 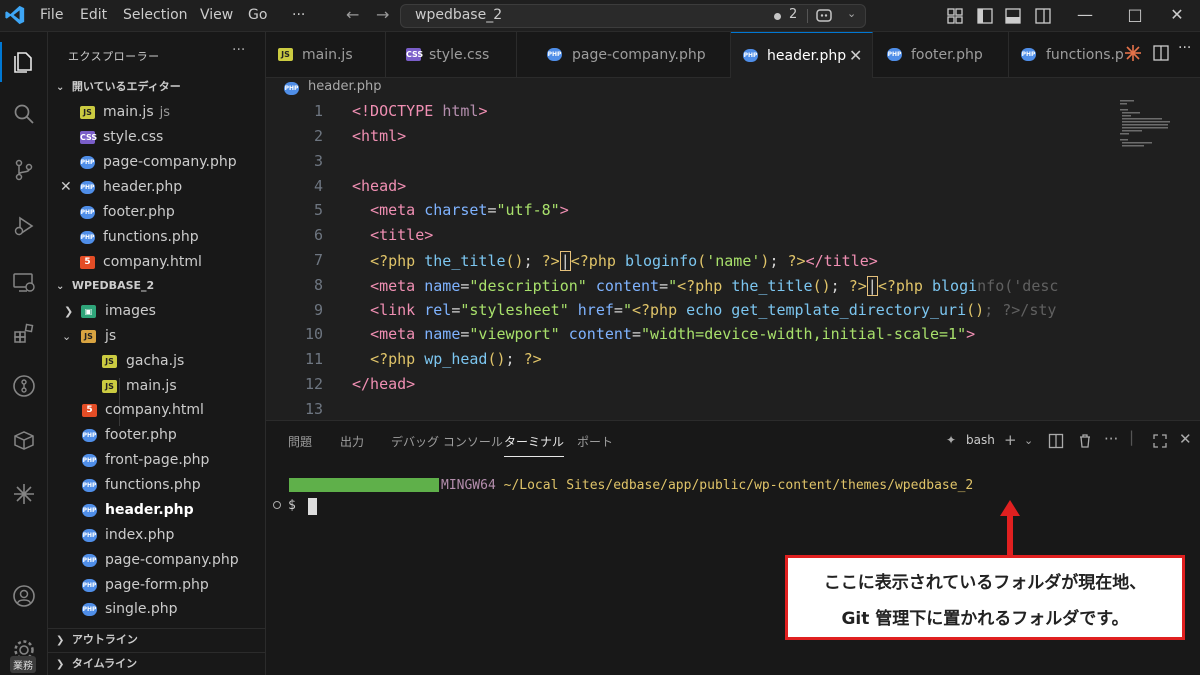 What do you see at coordinates (318, 186) in the screenshot?
I see `line-number: 4` at bounding box center [318, 186].